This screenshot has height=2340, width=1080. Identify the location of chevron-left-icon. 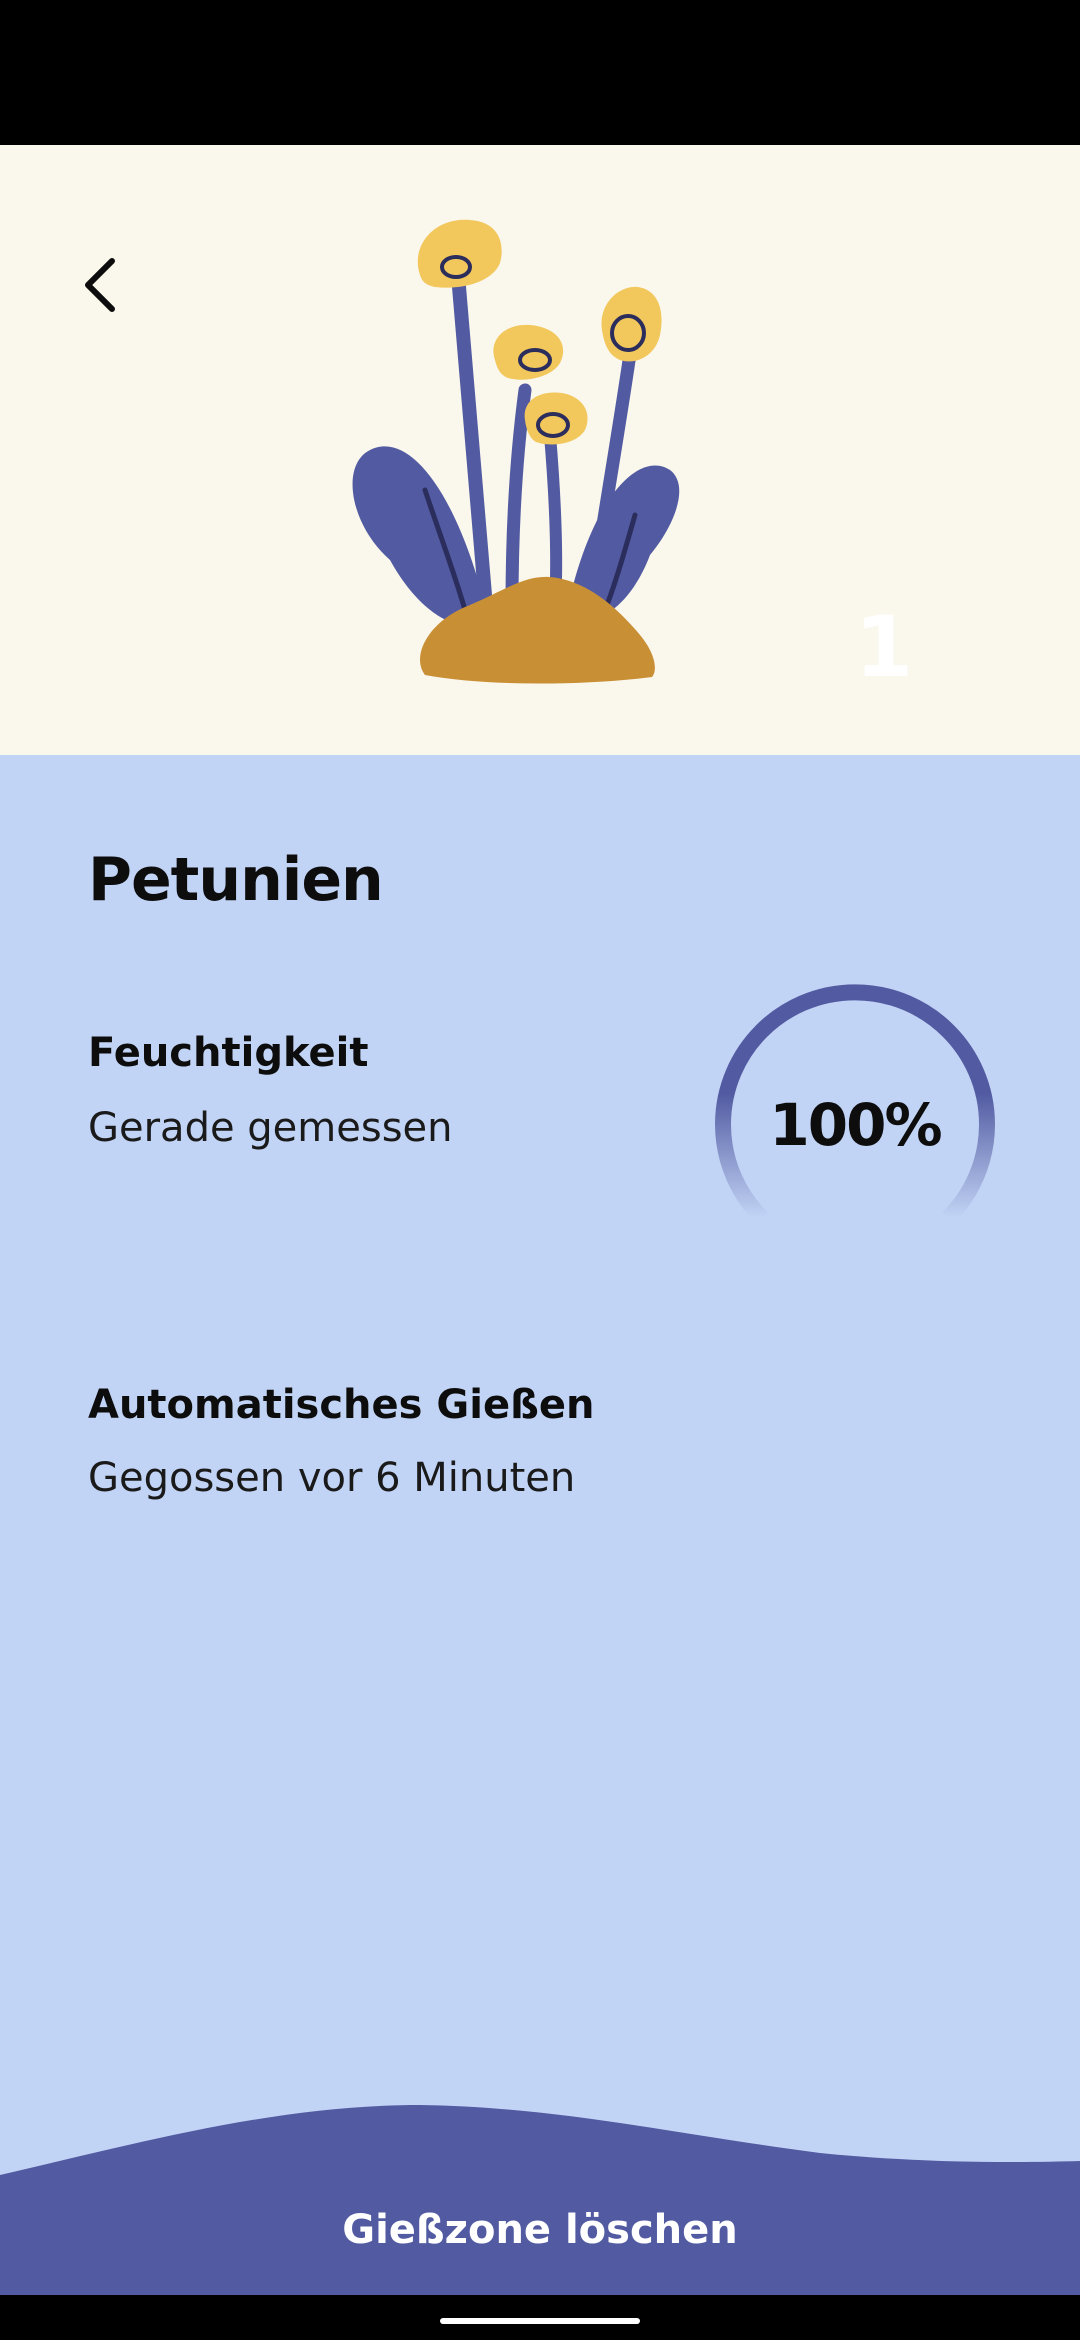
(100, 285).